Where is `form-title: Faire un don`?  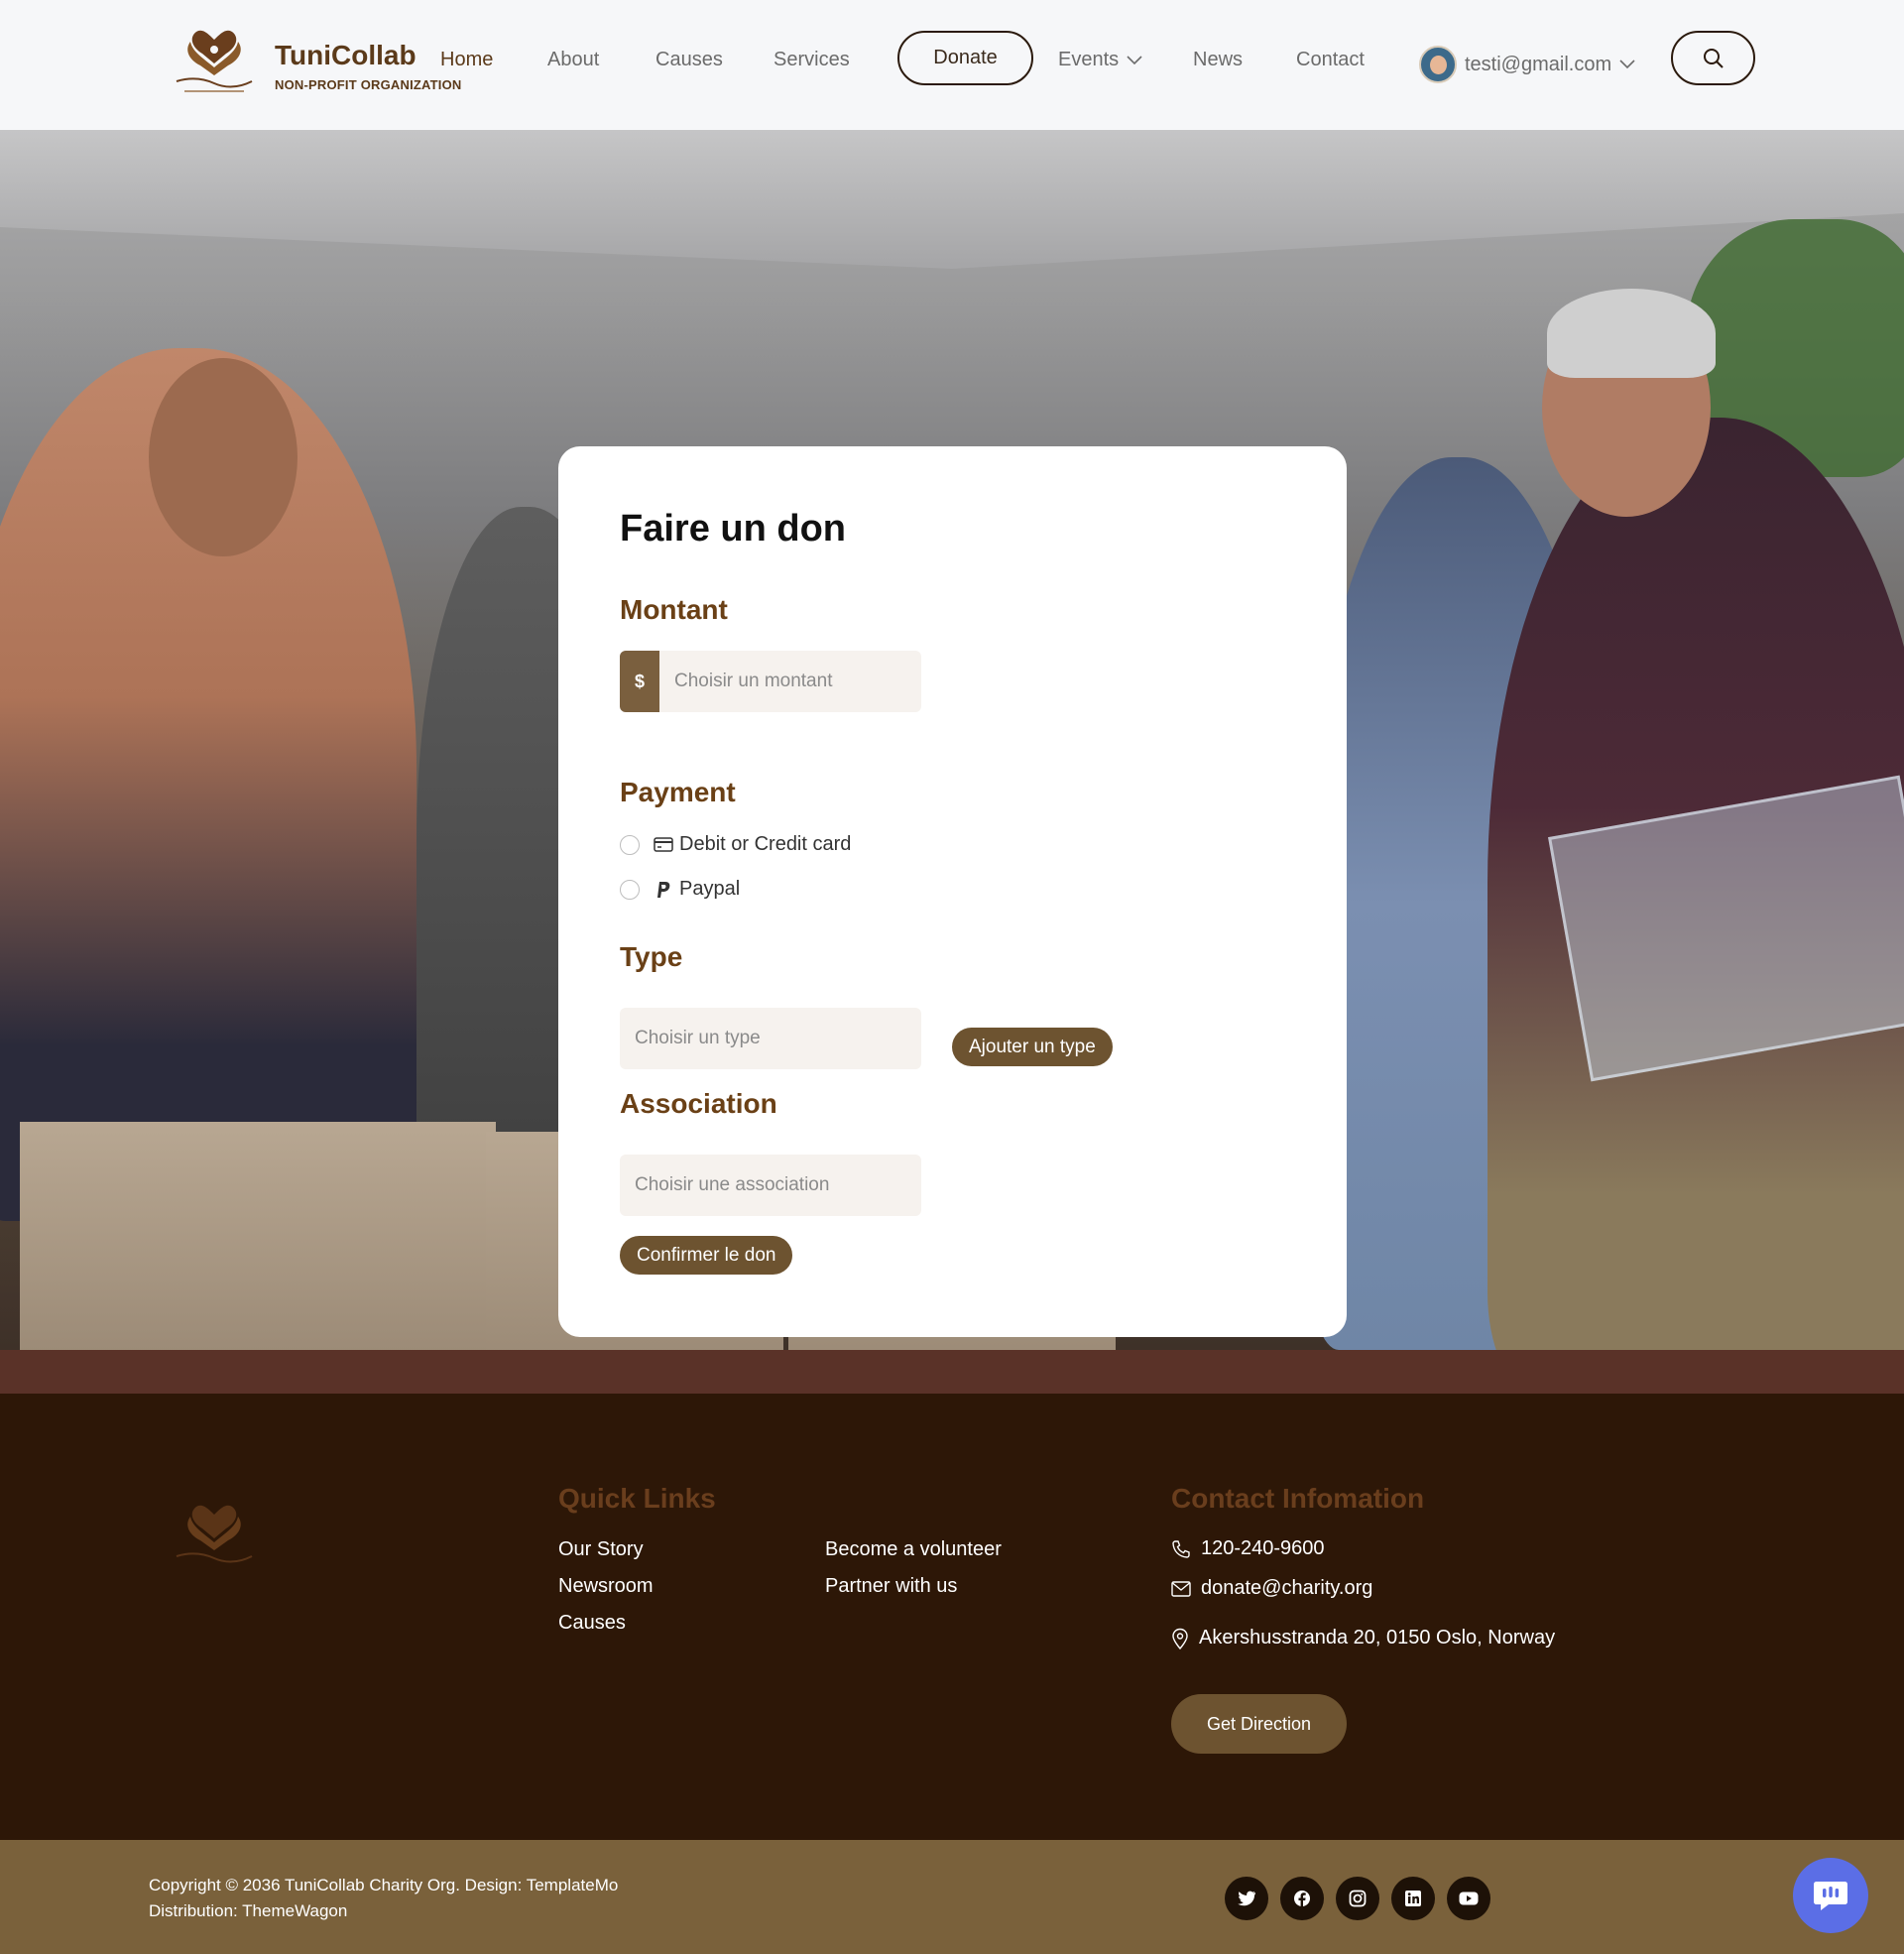
form-title: Faire un don is located at coordinates (733, 529).